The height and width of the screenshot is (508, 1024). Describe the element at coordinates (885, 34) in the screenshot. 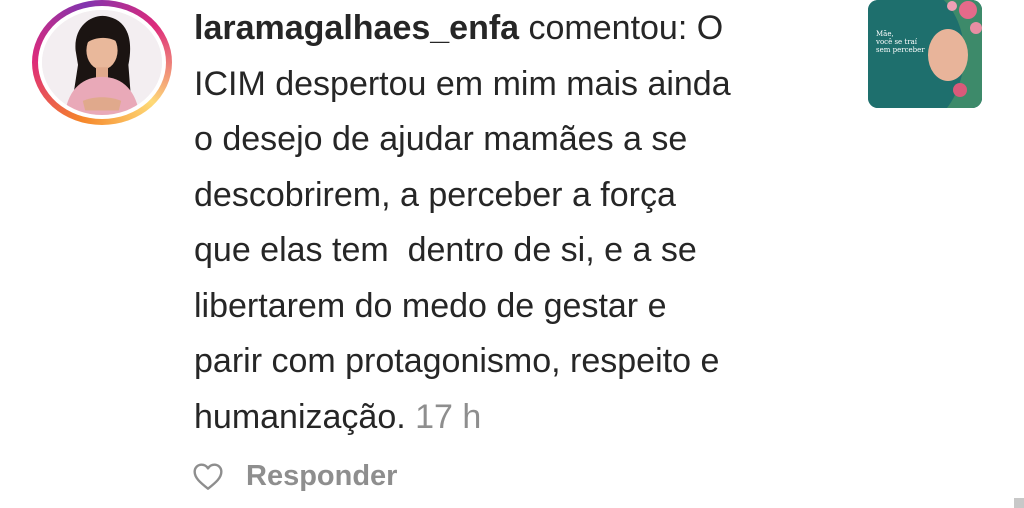

I see `thumbnail-caption-1: Mãe,` at that location.